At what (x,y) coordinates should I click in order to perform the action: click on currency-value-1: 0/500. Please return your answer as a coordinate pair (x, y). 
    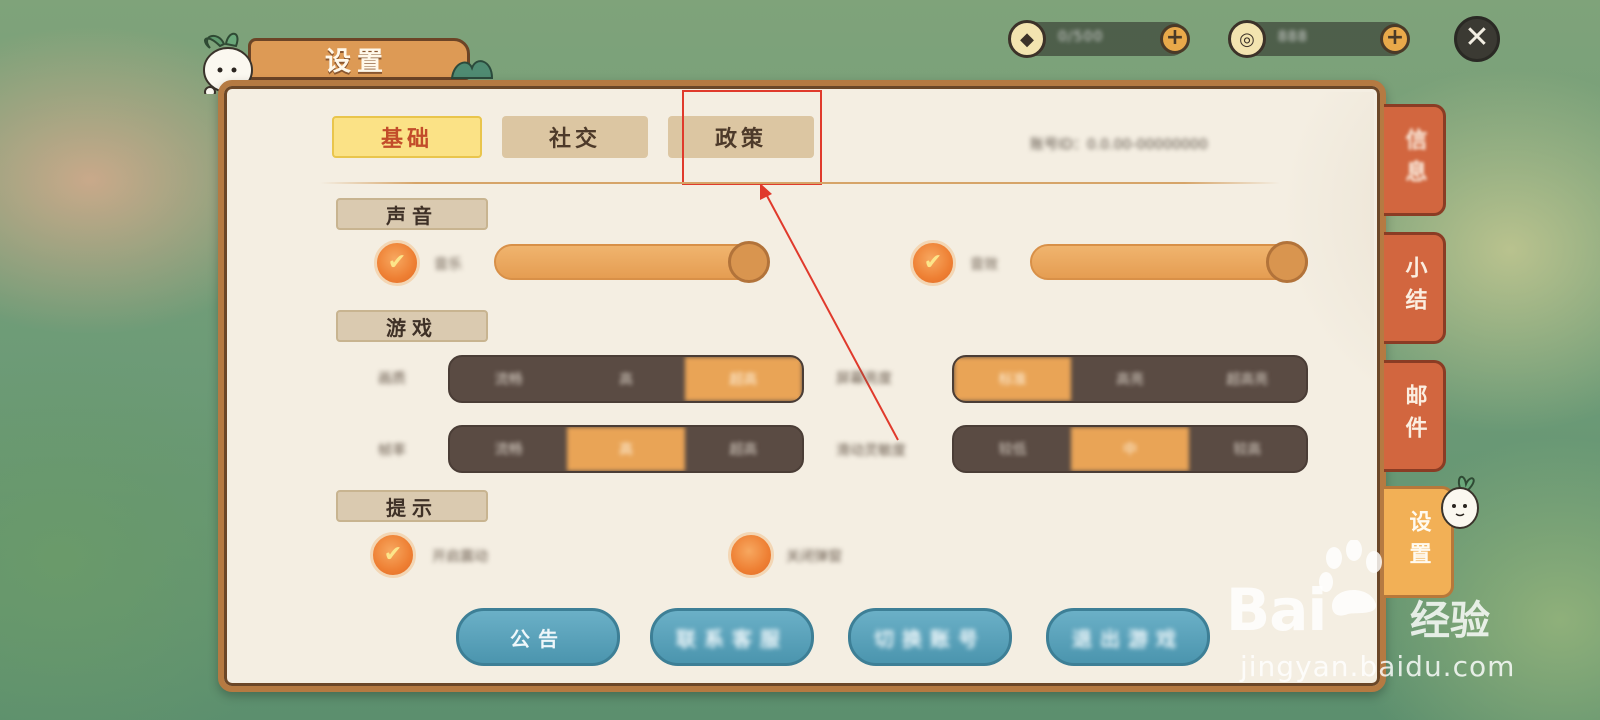
    Looking at the image, I should click on (1081, 37).